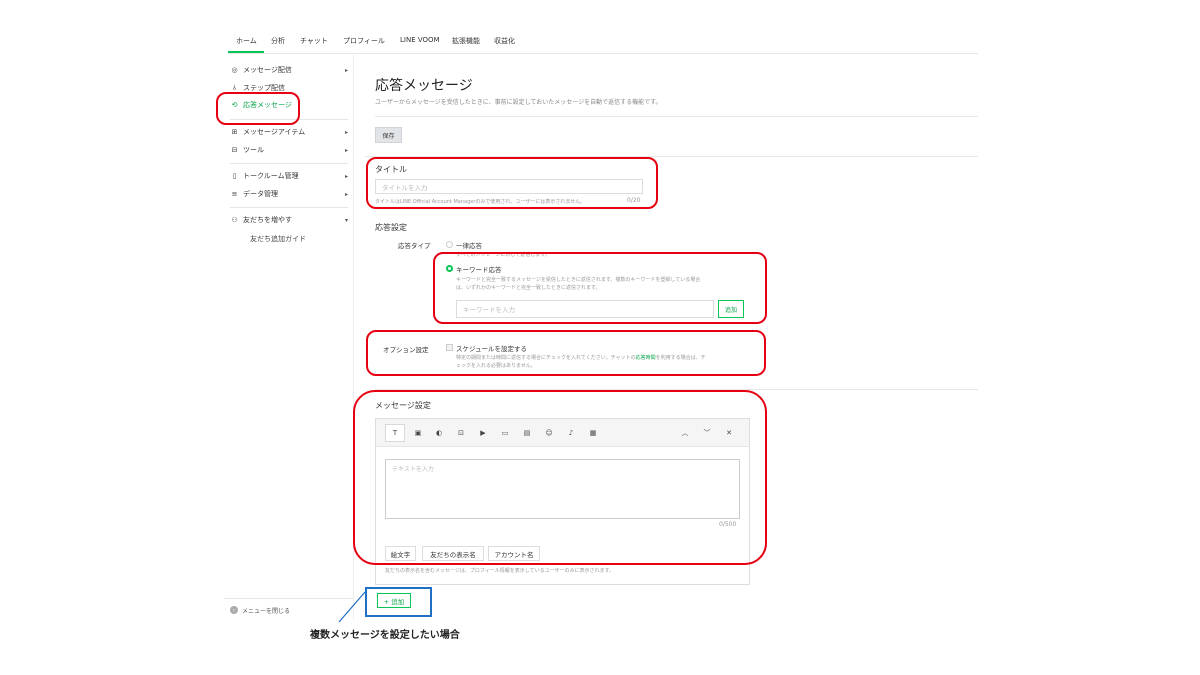 This screenshot has width=1200, height=675. What do you see at coordinates (676, 116) in the screenshot?
I see `divider` at bounding box center [676, 116].